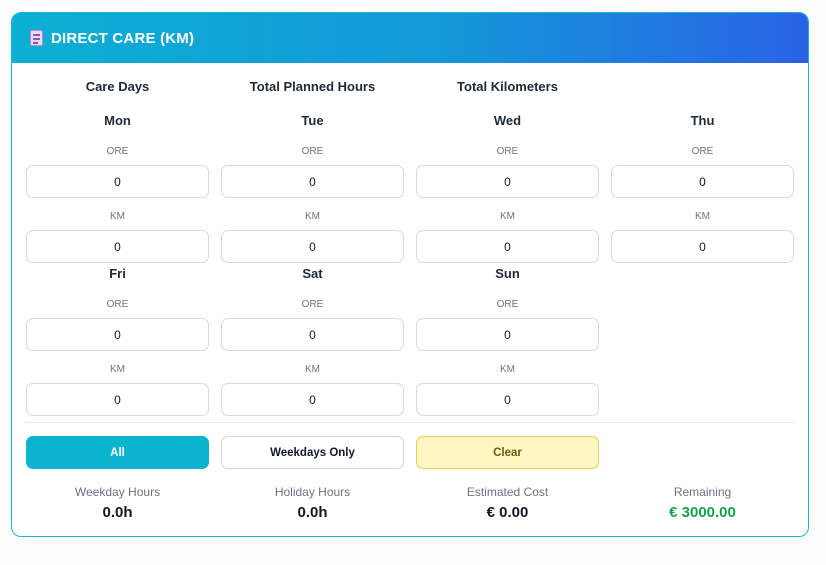  Describe the element at coordinates (312, 399) in the screenshot. I see `sat-km-input: 0` at that location.